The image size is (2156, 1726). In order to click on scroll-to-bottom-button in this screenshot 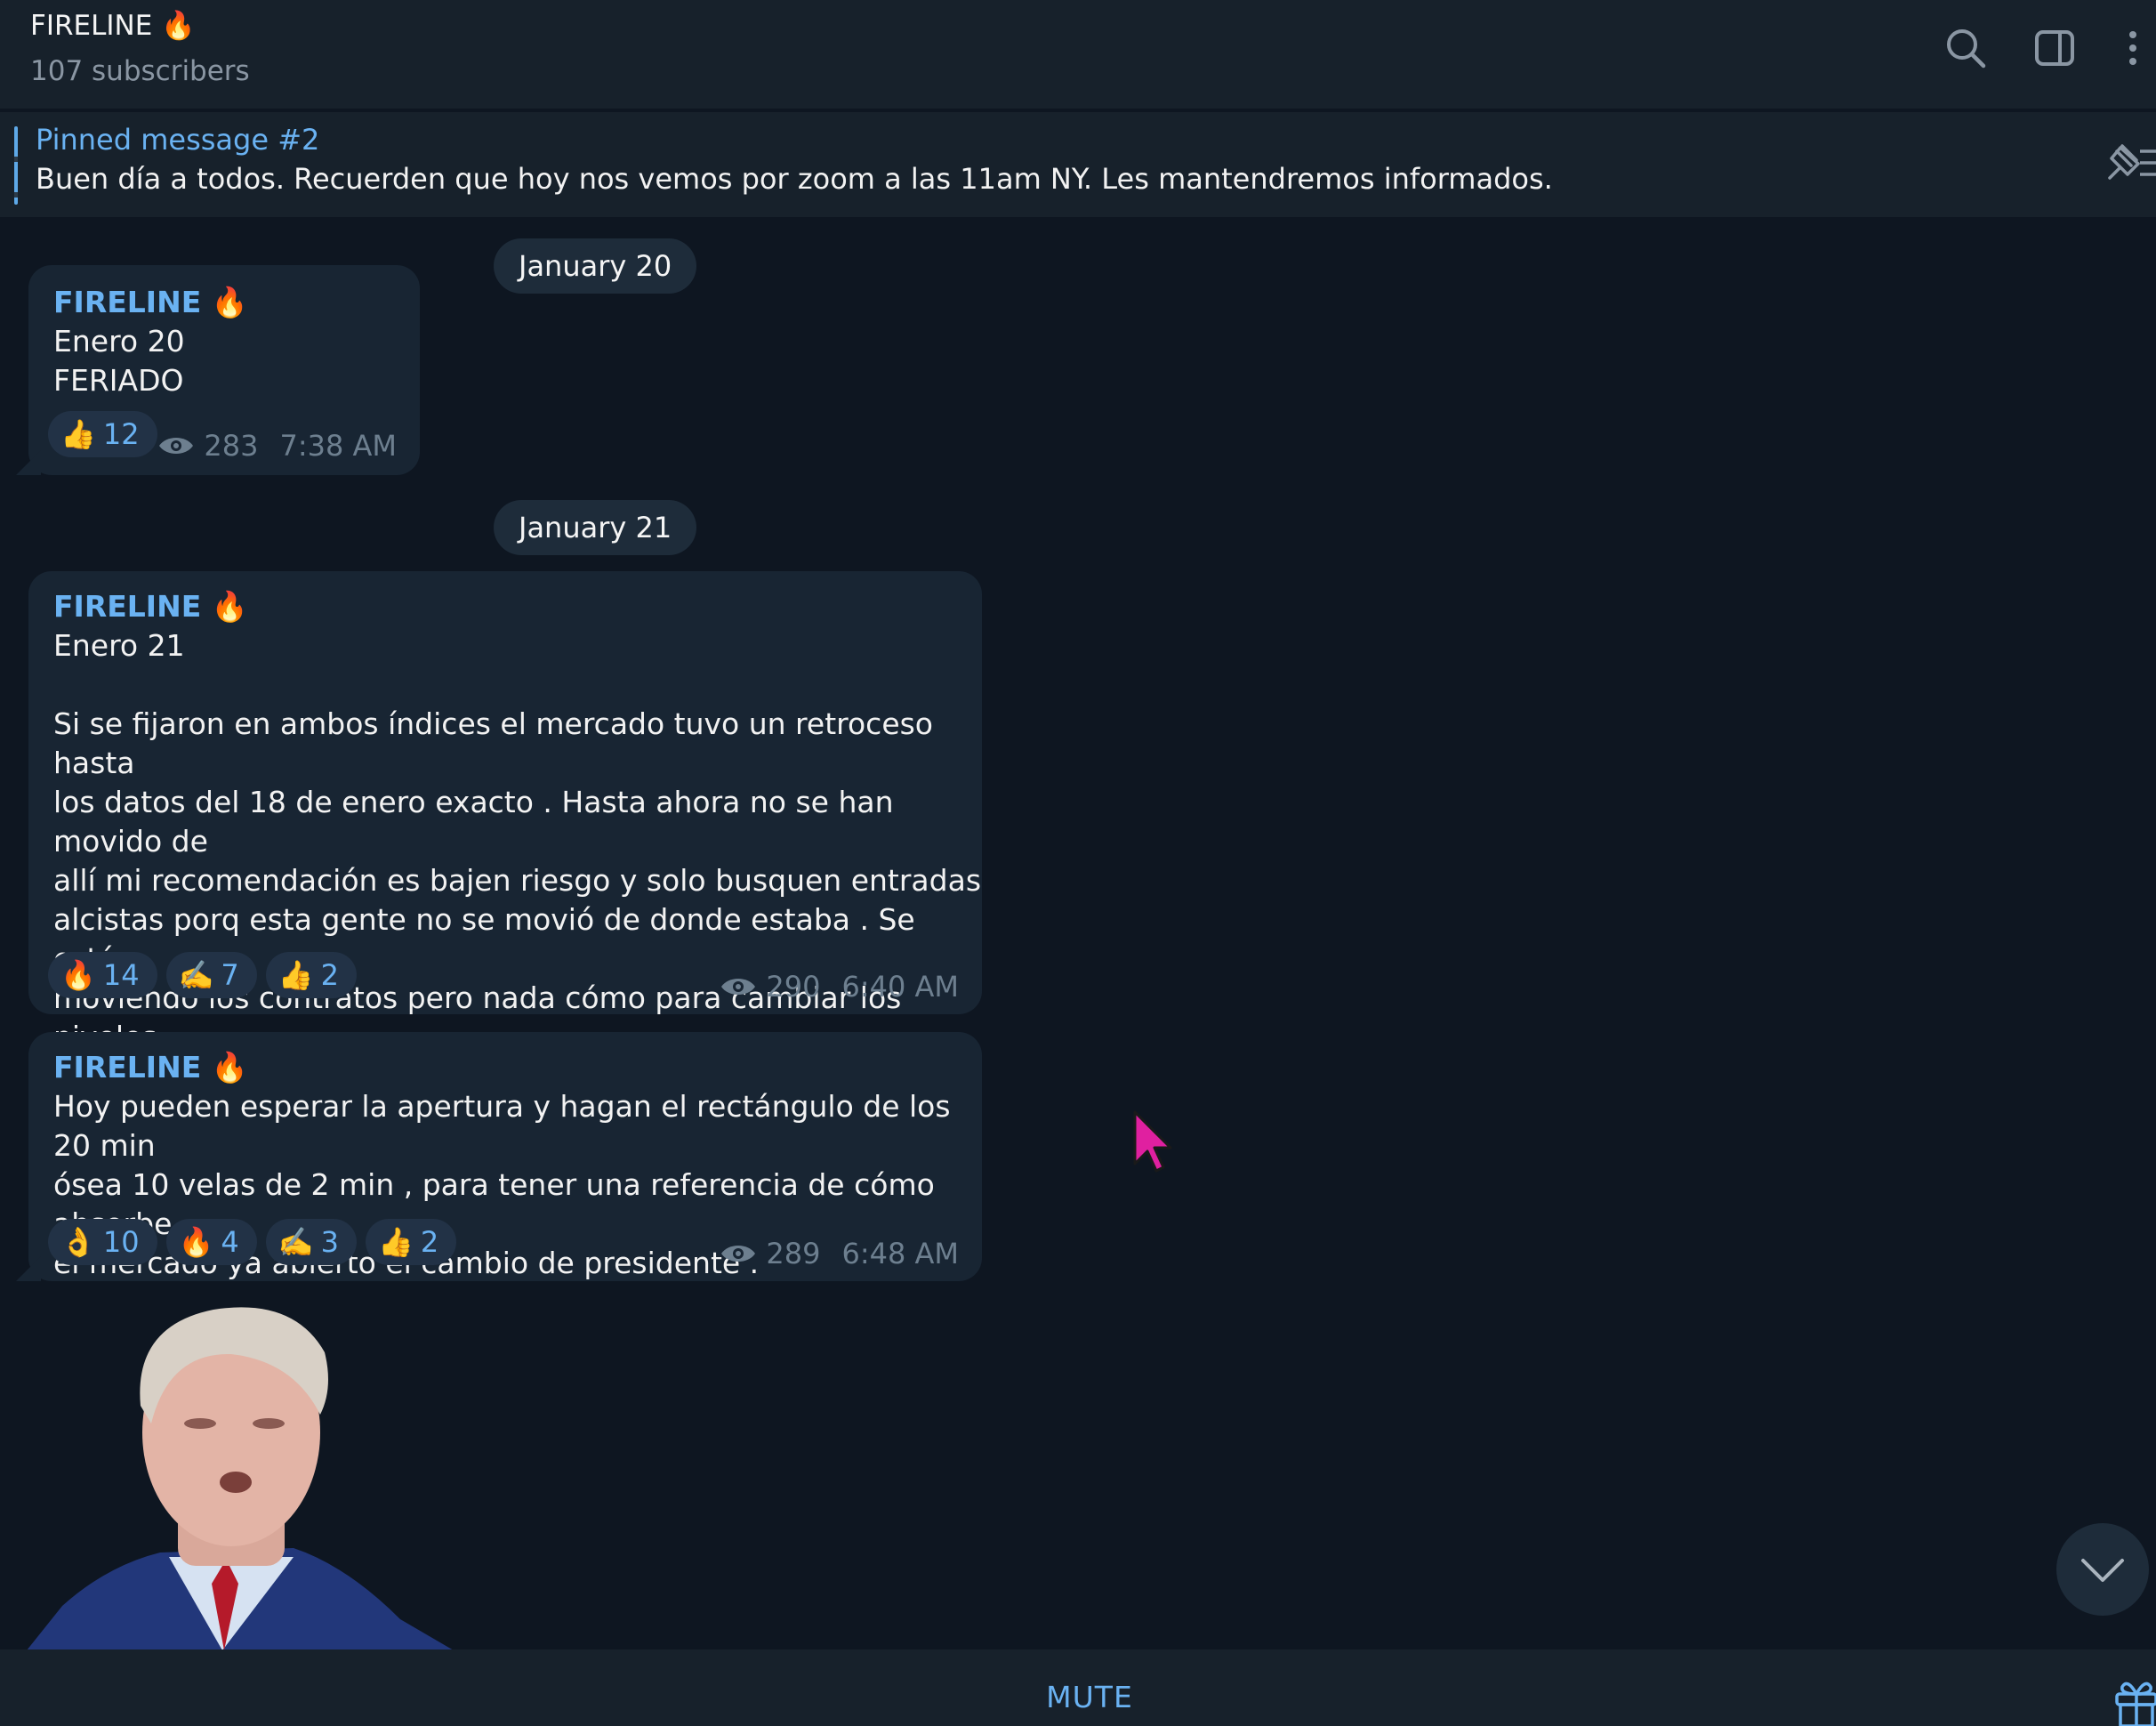, I will do `click(2103, 1569)`.